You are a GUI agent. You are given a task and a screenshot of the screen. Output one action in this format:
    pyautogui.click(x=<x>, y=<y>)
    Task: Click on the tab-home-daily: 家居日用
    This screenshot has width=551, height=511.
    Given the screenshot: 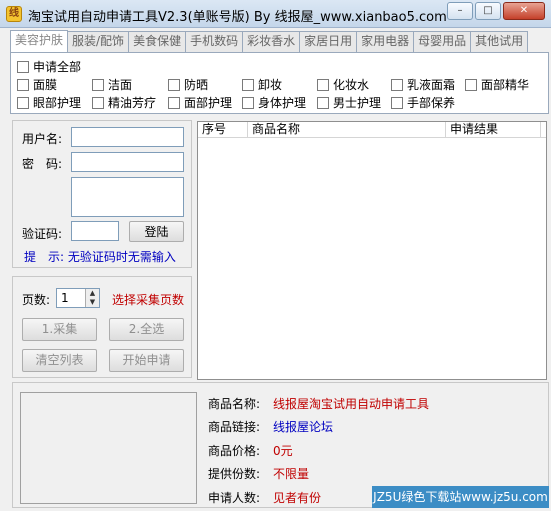 What is the action you would take?
    pyautogui.click(x=328, y=41)
    